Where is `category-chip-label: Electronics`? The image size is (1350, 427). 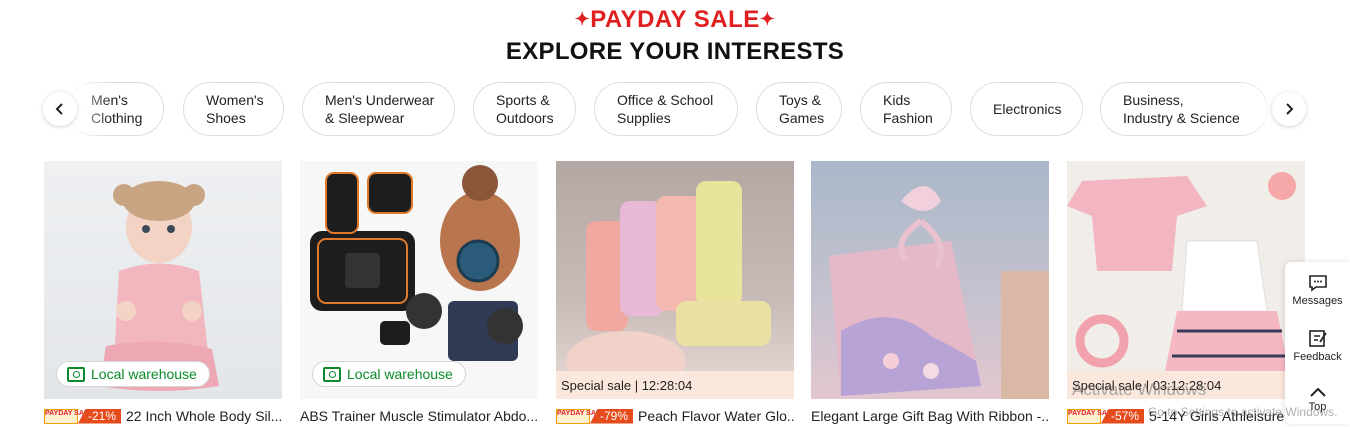 category-chip-label: Electronics is located at coordinates (1027, 109).